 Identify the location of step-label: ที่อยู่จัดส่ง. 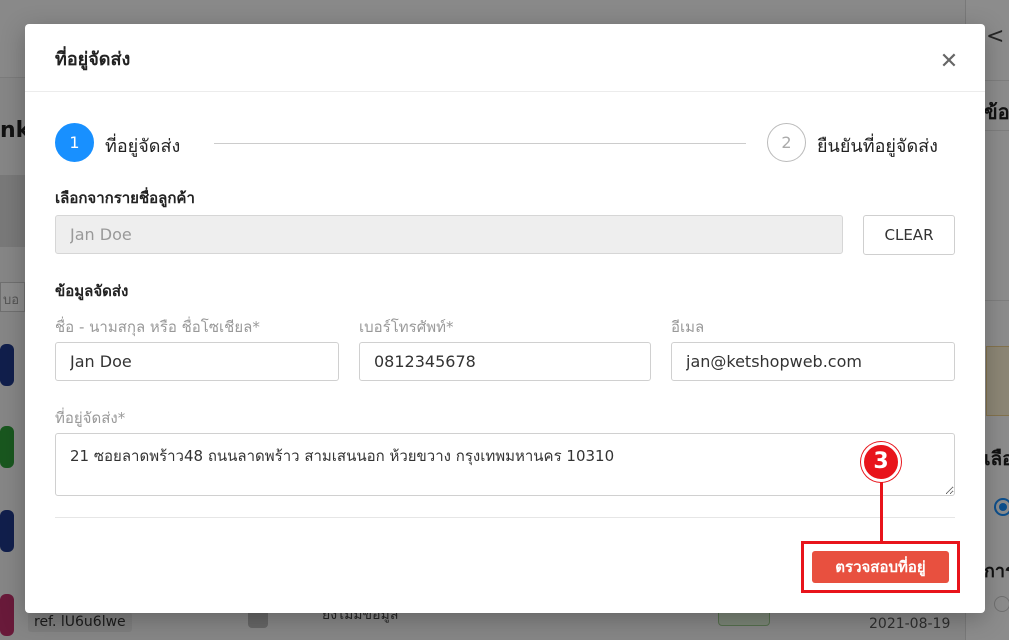
(143, 146).